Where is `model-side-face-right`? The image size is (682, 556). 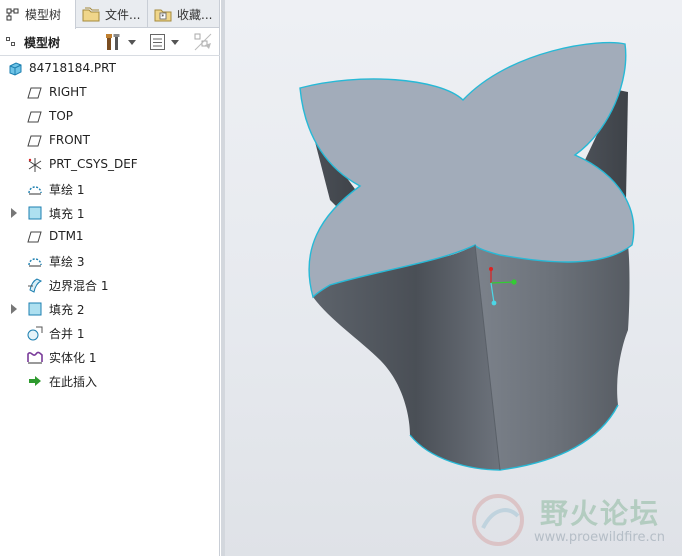 model-side-face-right is located at coordinates (552, 357).